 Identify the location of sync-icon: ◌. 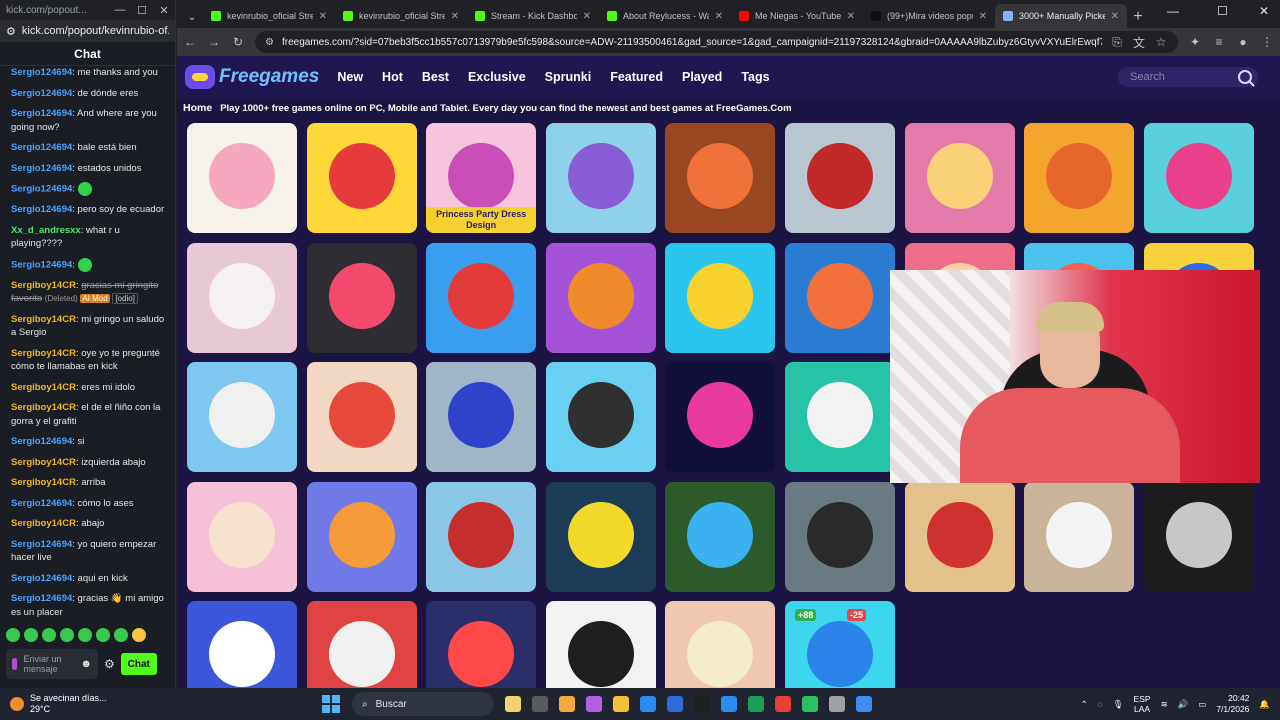
(1100, 704).